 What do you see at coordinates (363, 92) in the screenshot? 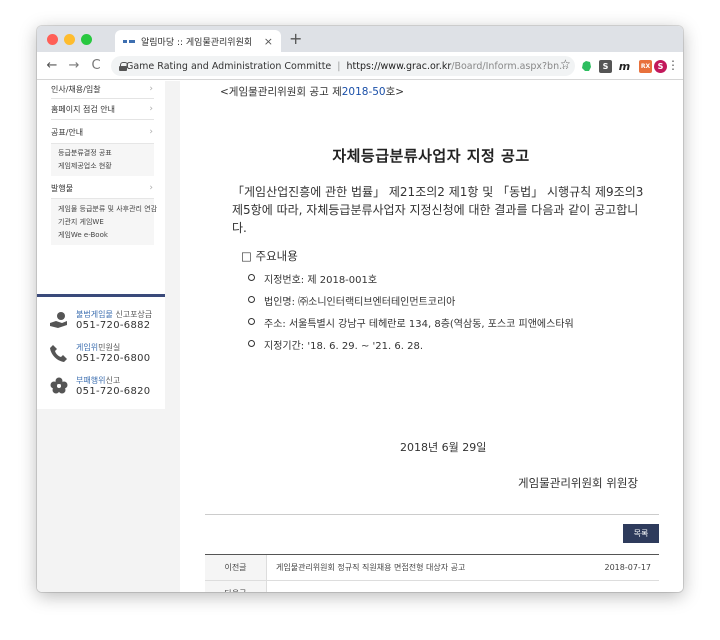
I see `notice-number-value: 2018-50` at bounding box center [363, 92].